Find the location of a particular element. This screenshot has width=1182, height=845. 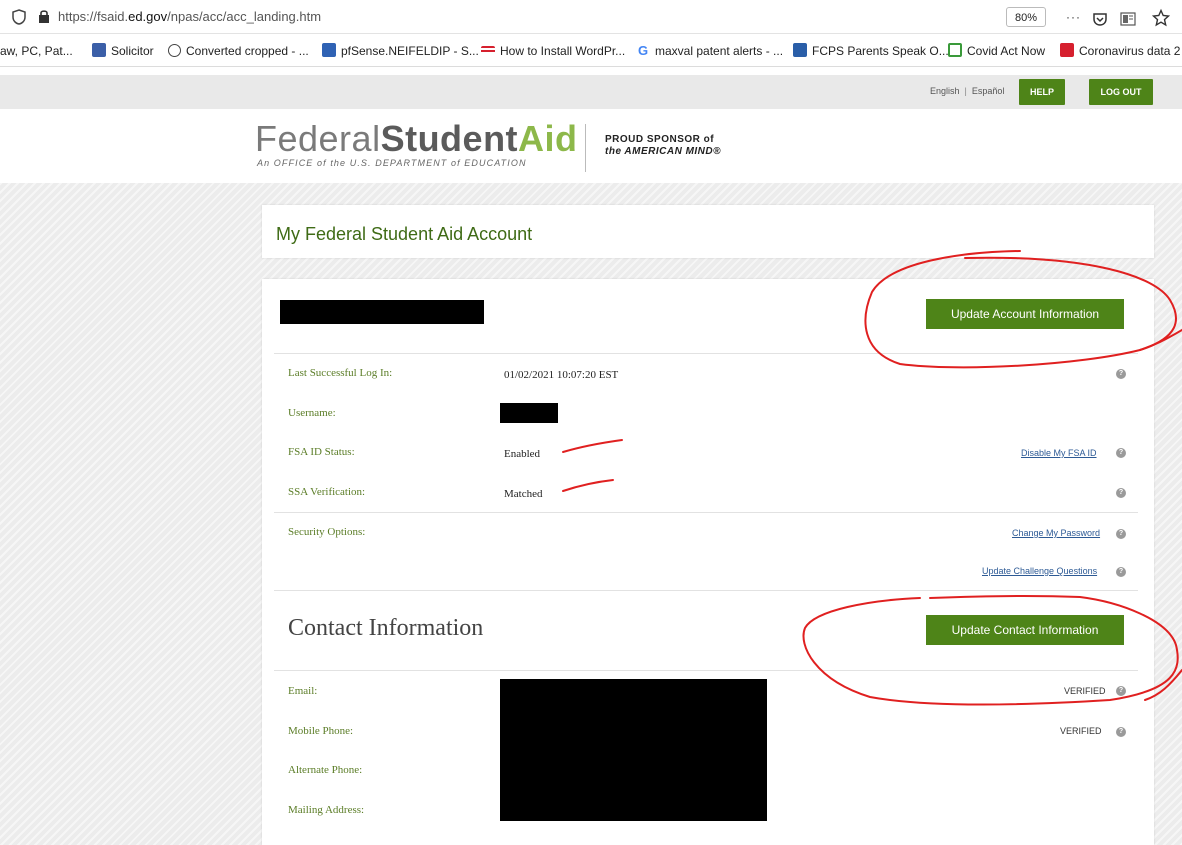

covid-icon is located at coordinates (955, 50).